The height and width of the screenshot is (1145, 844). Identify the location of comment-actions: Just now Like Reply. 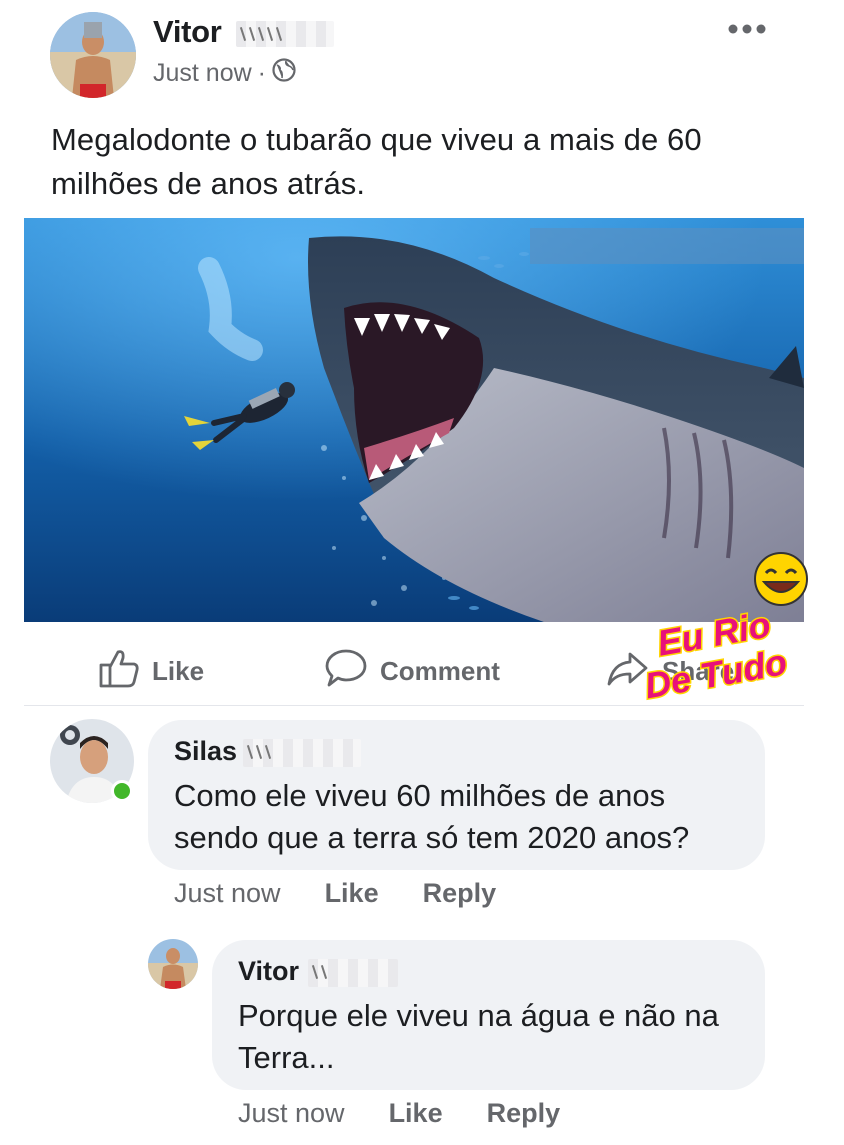
(335, 893).